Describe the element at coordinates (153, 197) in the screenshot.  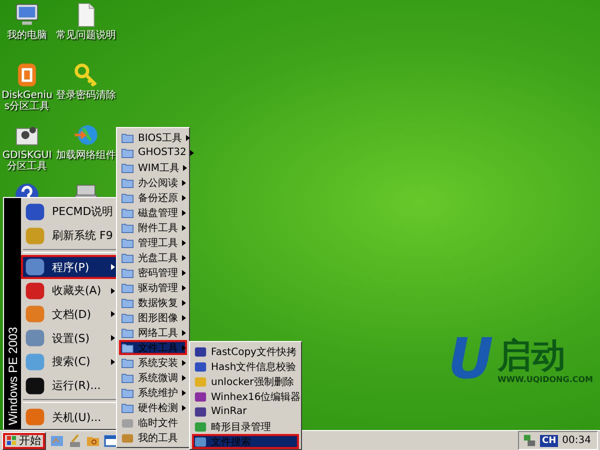
I see `menu-item: 备份还原` at that location.